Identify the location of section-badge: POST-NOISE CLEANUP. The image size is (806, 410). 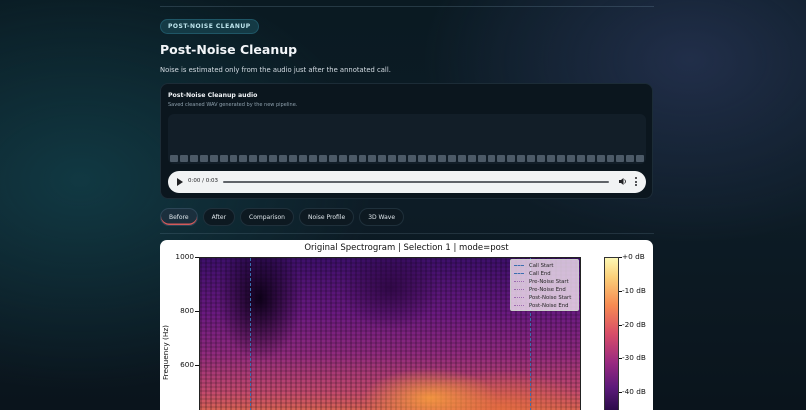
(209, 26).